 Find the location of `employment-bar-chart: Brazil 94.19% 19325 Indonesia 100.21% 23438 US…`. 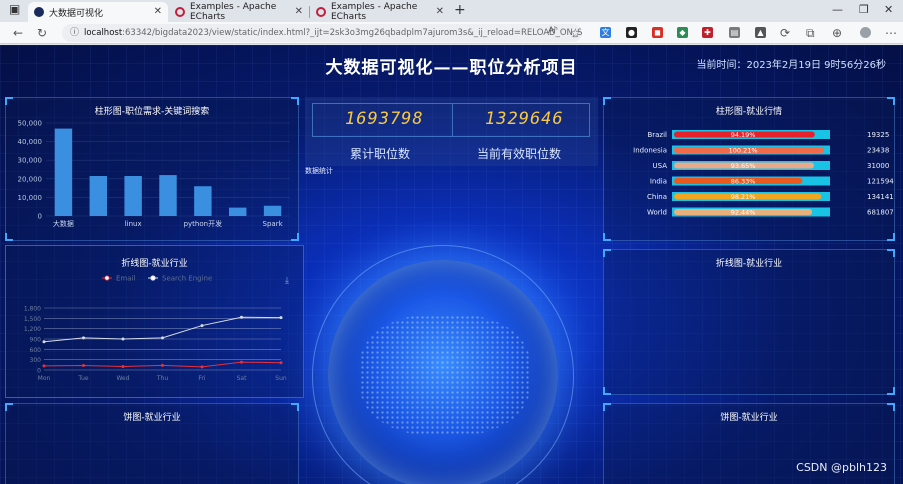

employment-bar-chart: Brazil 94.19% 19325 Indonesia 100.21% 23438 US… is located at coordinates (763, 173).